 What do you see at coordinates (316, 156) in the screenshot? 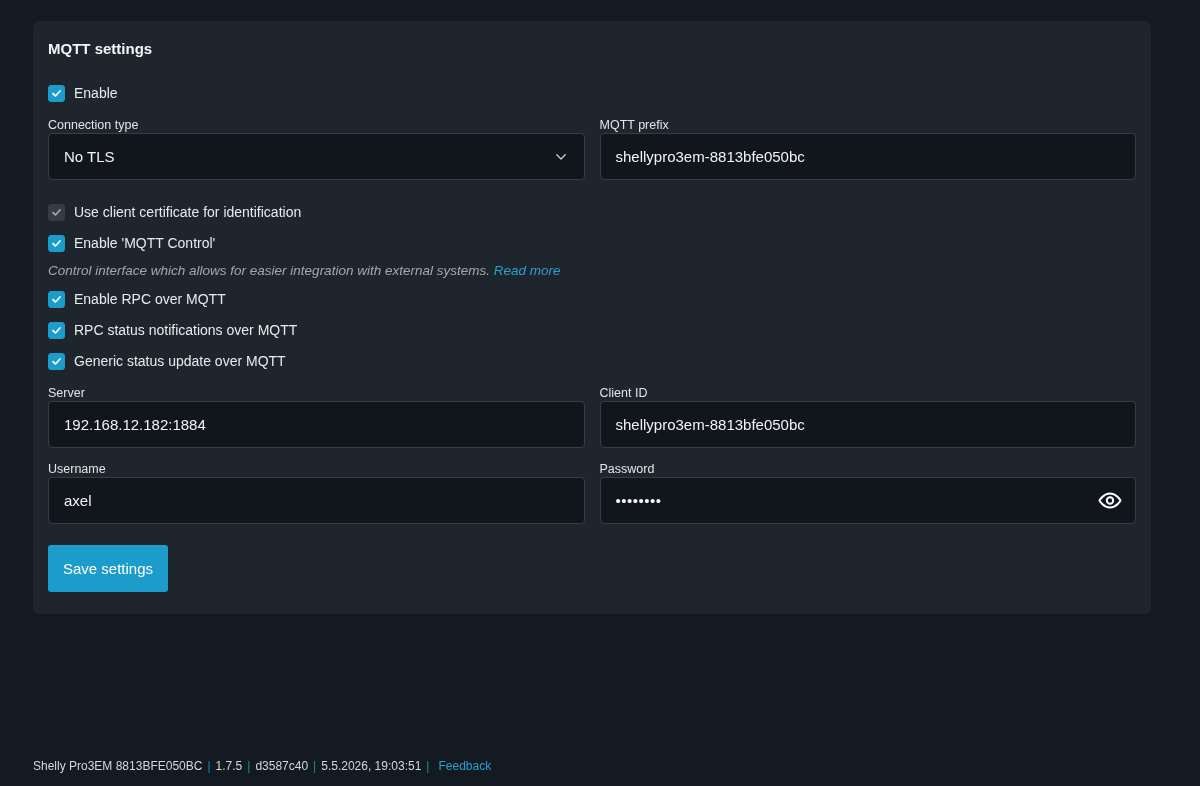
I see `dropdown: No TLS` at bounding box center [316, 156].